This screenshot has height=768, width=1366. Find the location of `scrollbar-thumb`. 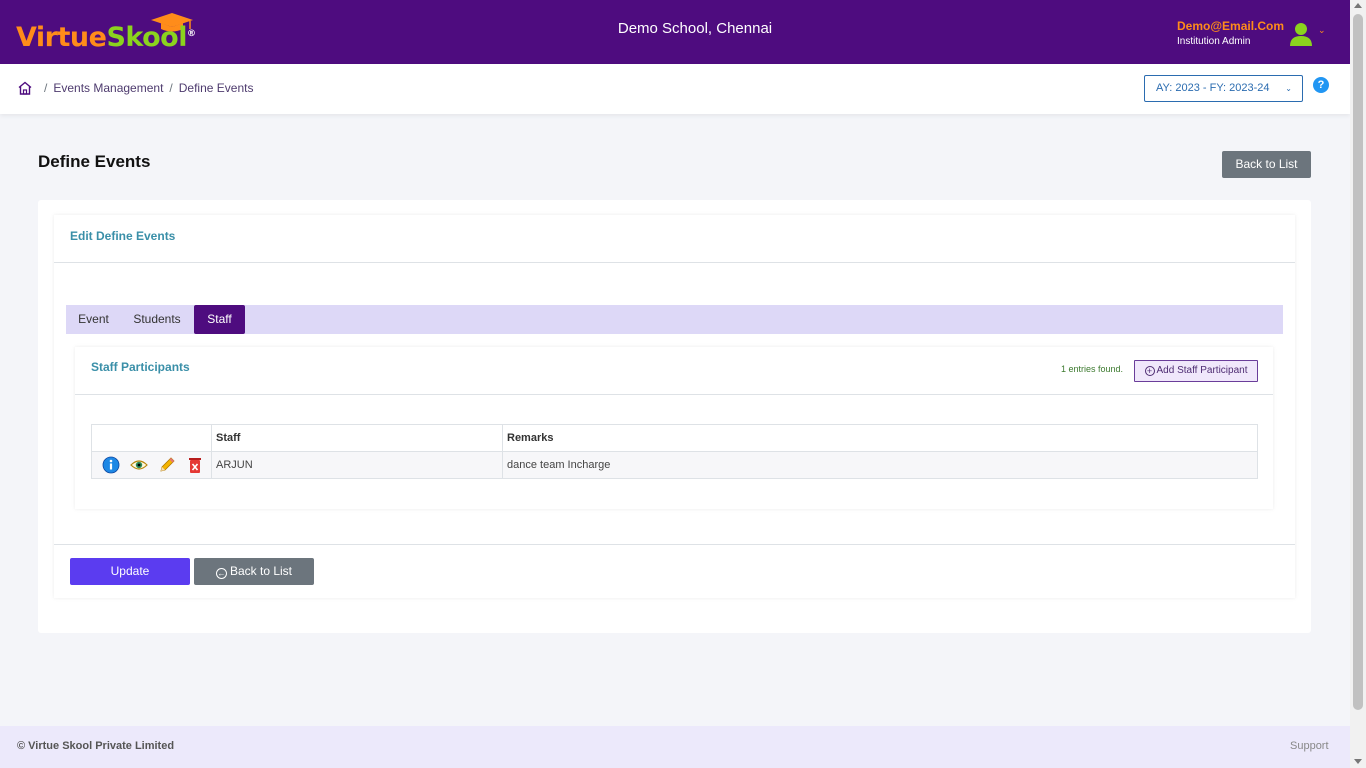

scrollbar-thumb is located at coordinates (1358, 362).